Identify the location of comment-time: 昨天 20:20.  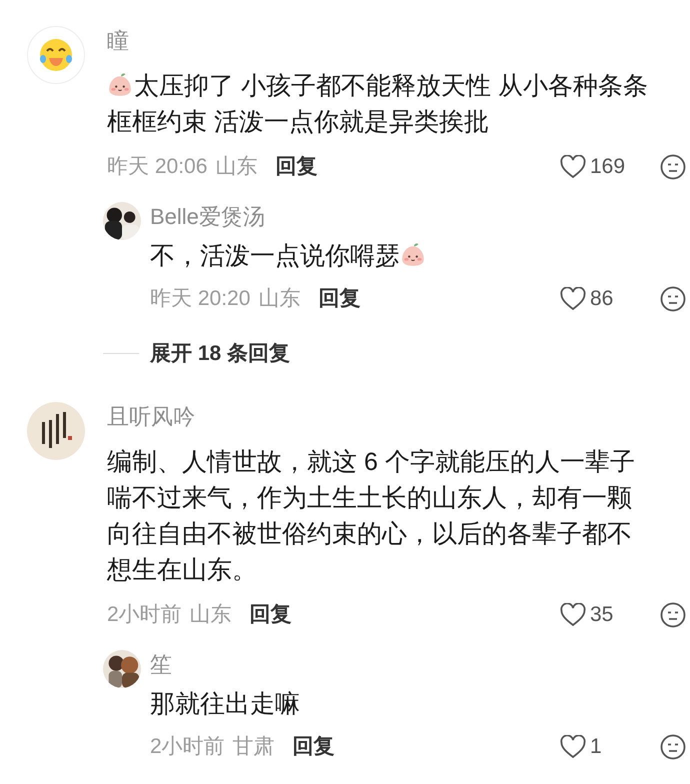
(200, 299).